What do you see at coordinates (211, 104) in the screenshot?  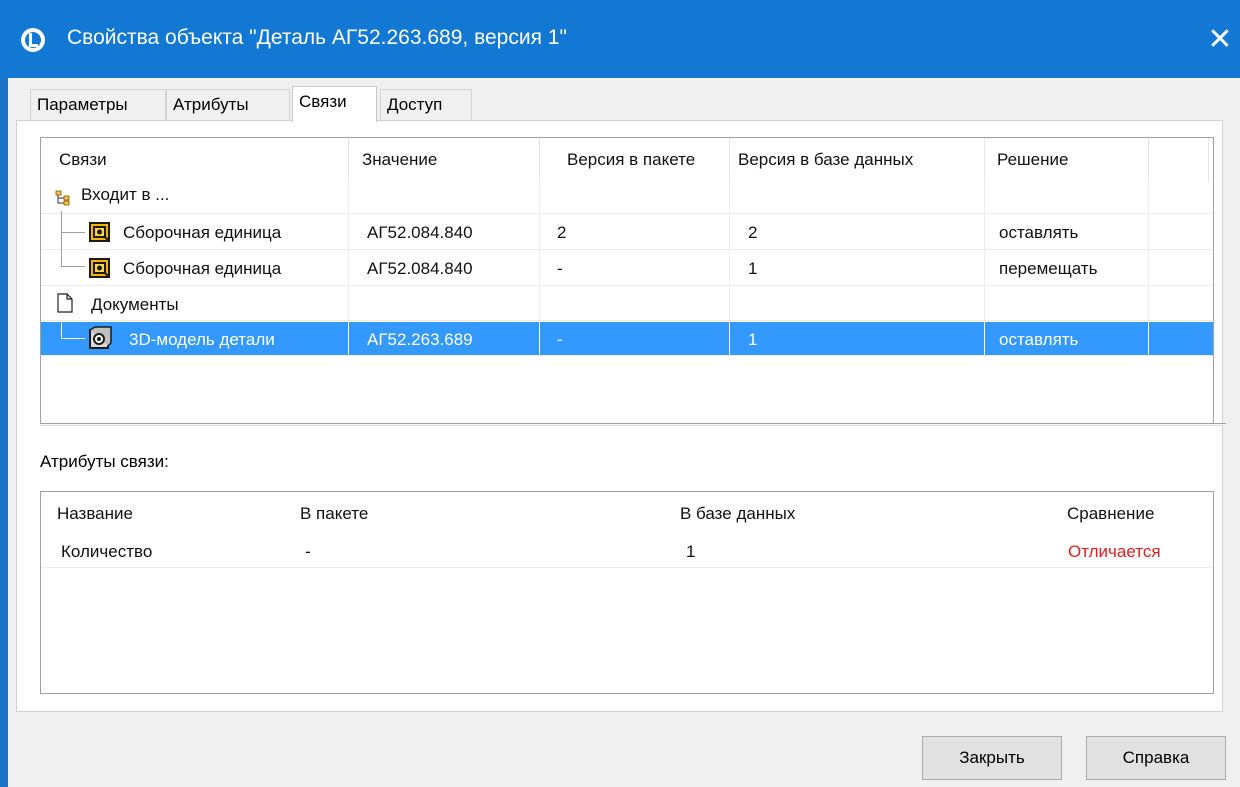 I see `tab-label: Атрибуты` at bounding box center [211, 104].